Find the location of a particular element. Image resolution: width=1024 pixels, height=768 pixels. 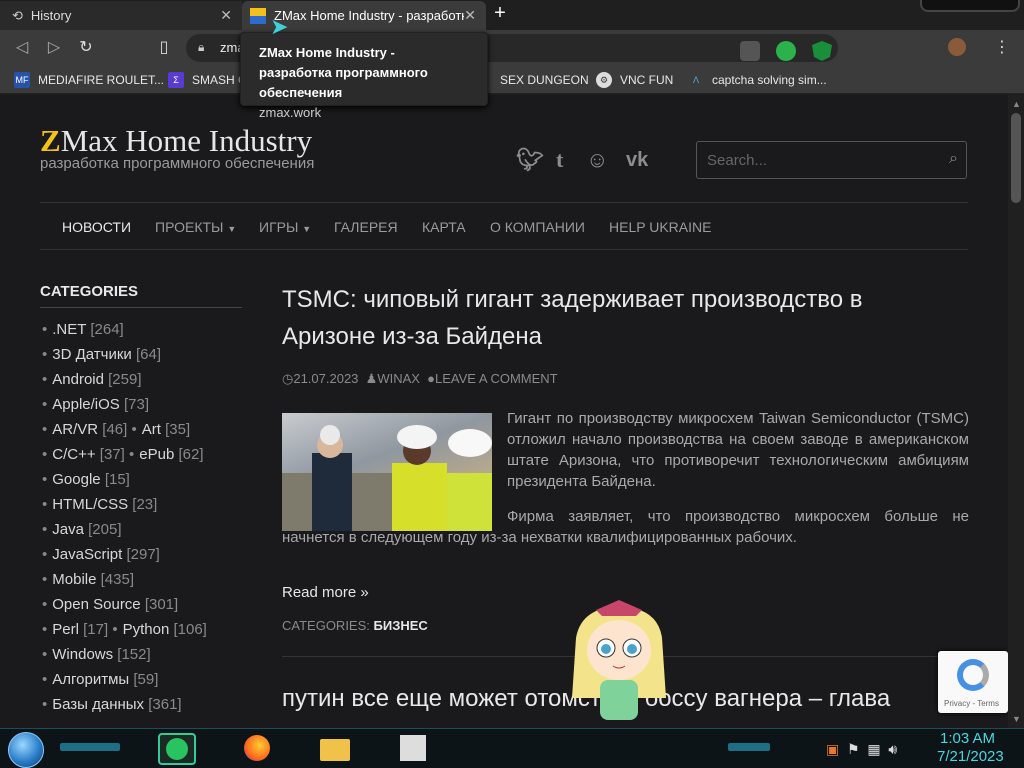

app-taskbar-icon is located at coordinates (413, 749).